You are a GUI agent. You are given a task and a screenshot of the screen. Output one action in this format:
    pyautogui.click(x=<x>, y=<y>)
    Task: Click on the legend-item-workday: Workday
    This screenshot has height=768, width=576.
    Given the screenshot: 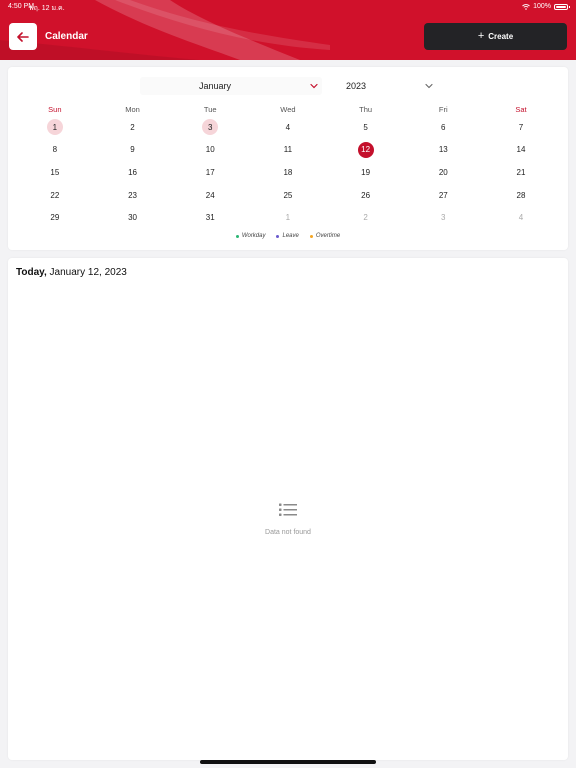 What is the action you would take?
    pyautogui.click(x=250, y=236)
    